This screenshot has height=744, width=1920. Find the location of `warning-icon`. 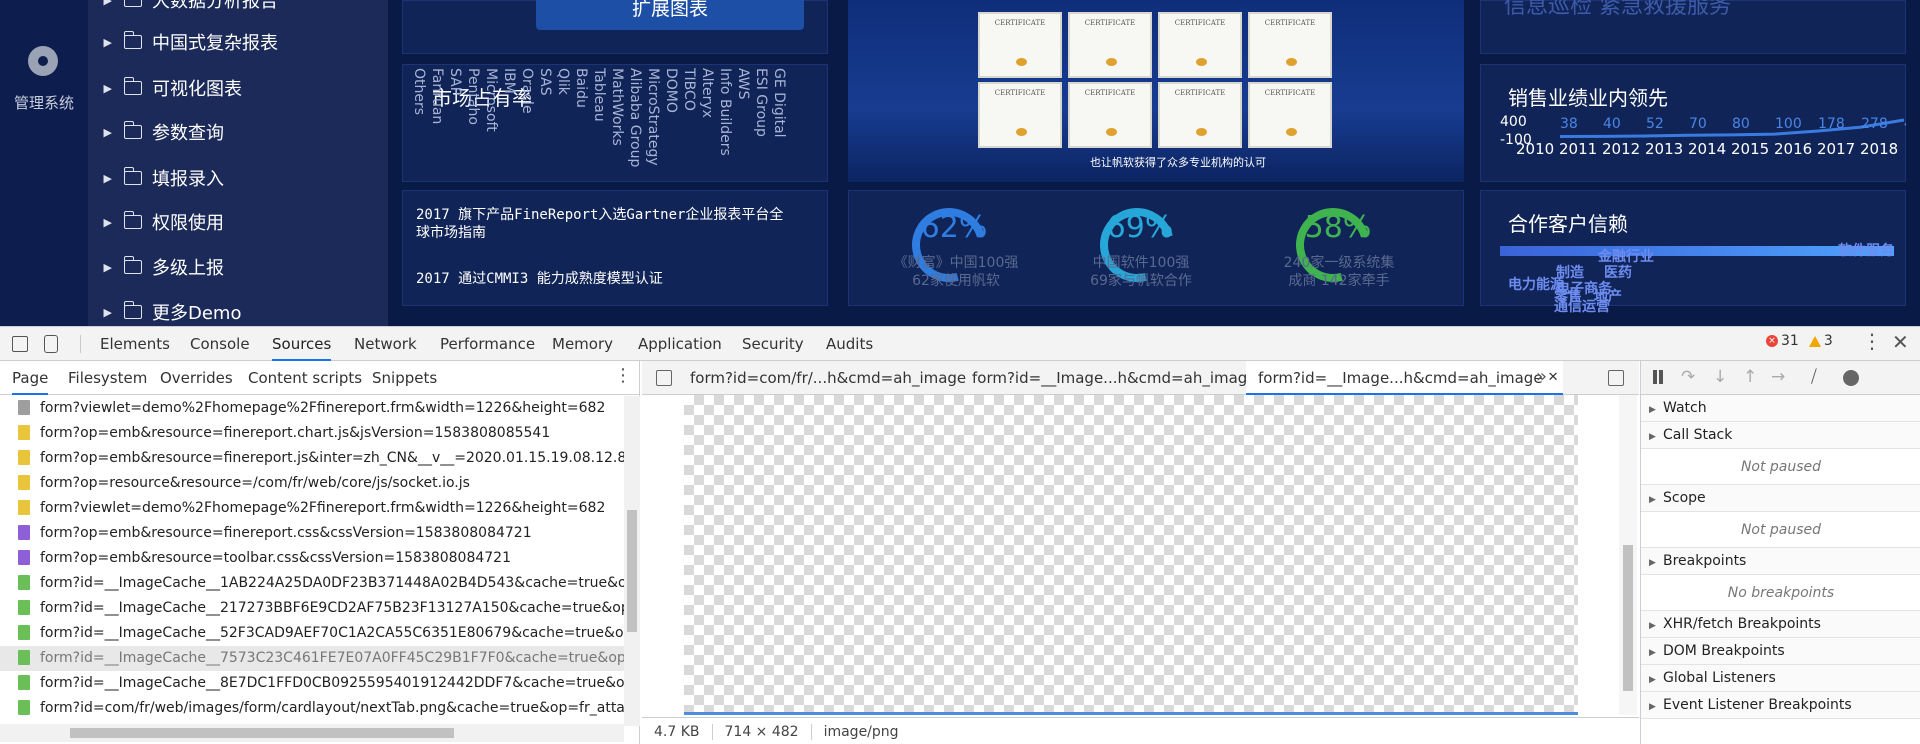

warning-icon is located at coordinates (1814, 341).